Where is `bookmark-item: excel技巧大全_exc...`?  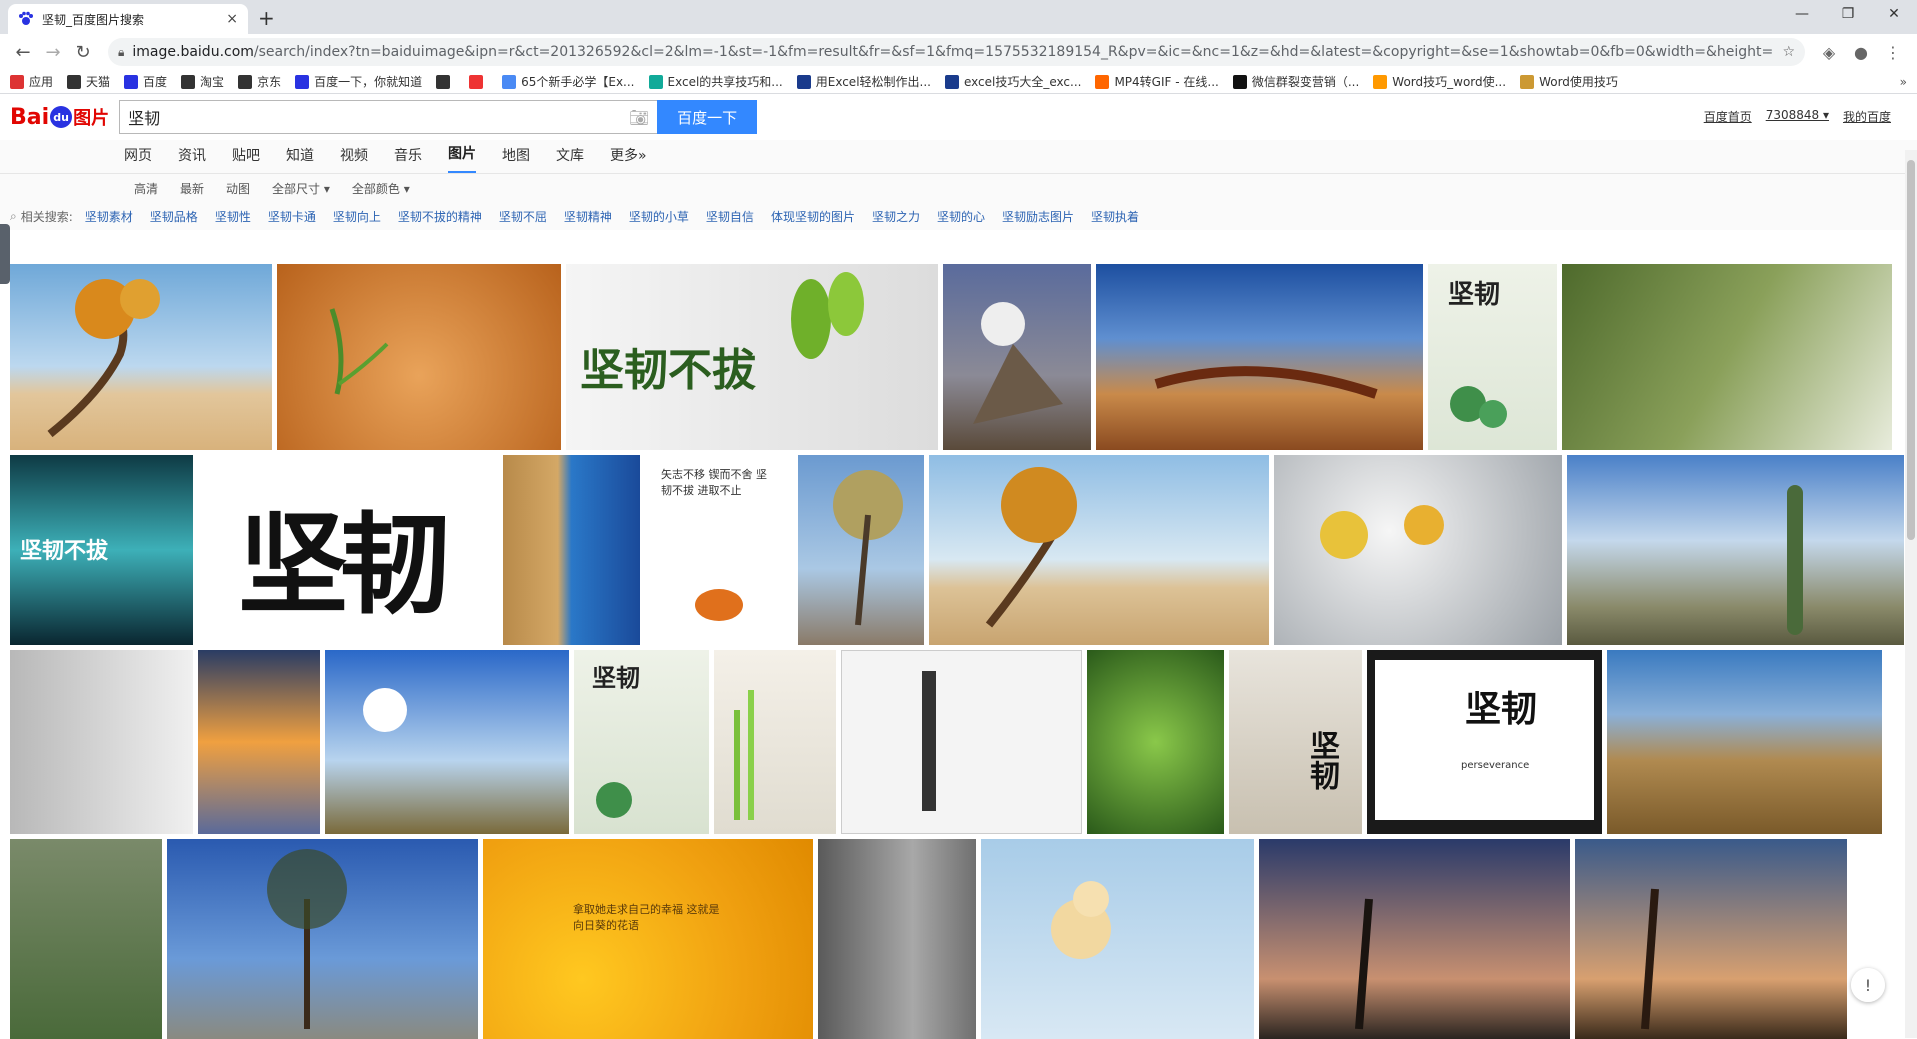 bookmark-item: excel技巧大全_exc... is located at coordinates (1013, 81).